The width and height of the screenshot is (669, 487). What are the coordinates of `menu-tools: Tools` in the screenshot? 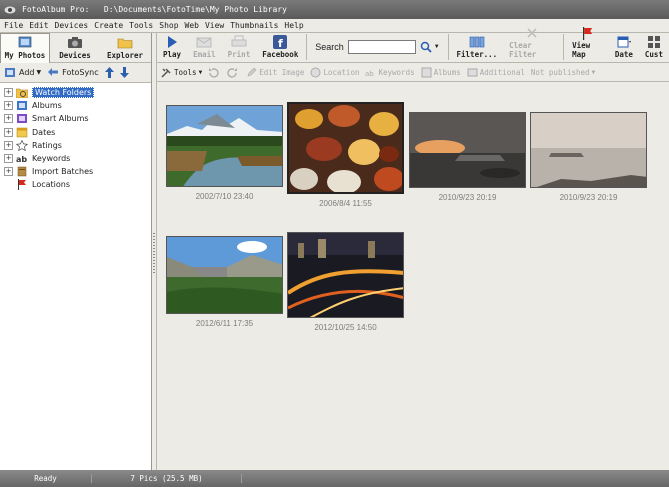 It's located at (141, 25).